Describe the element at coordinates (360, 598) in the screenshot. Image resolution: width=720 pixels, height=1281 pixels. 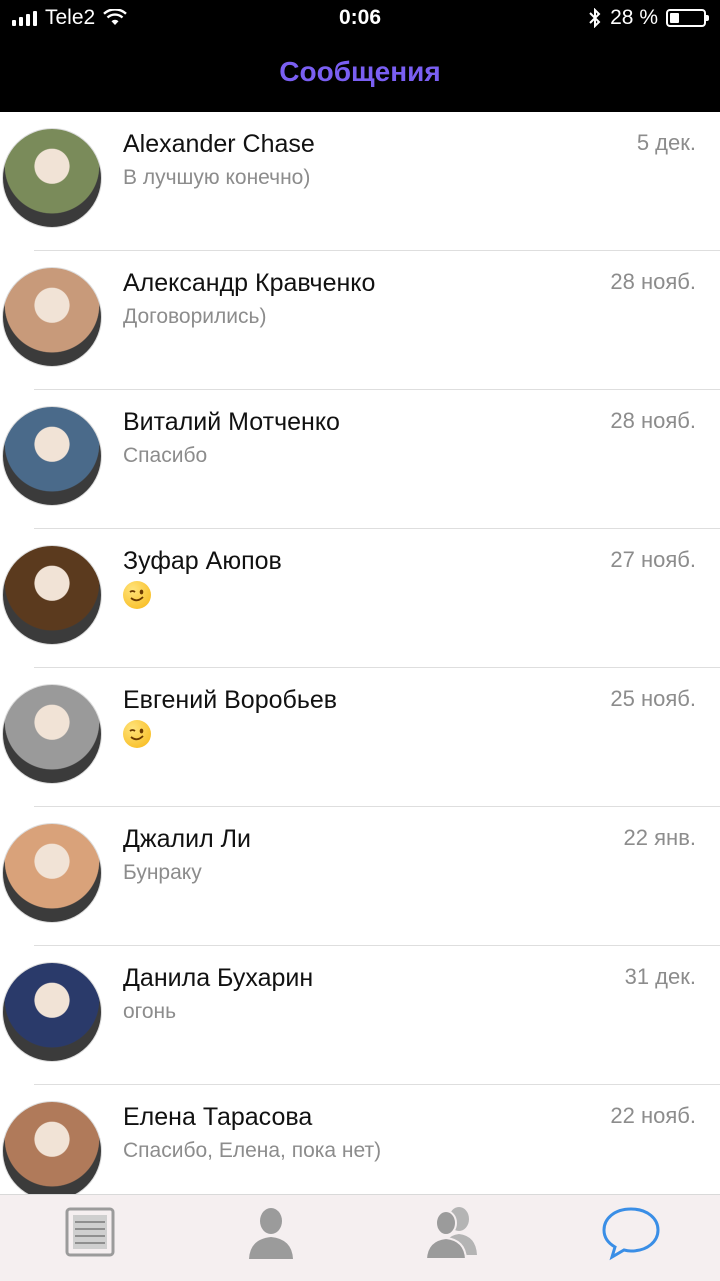
I see `conversation-row: Зуфар Аюпов 27 нояб.` at that location.